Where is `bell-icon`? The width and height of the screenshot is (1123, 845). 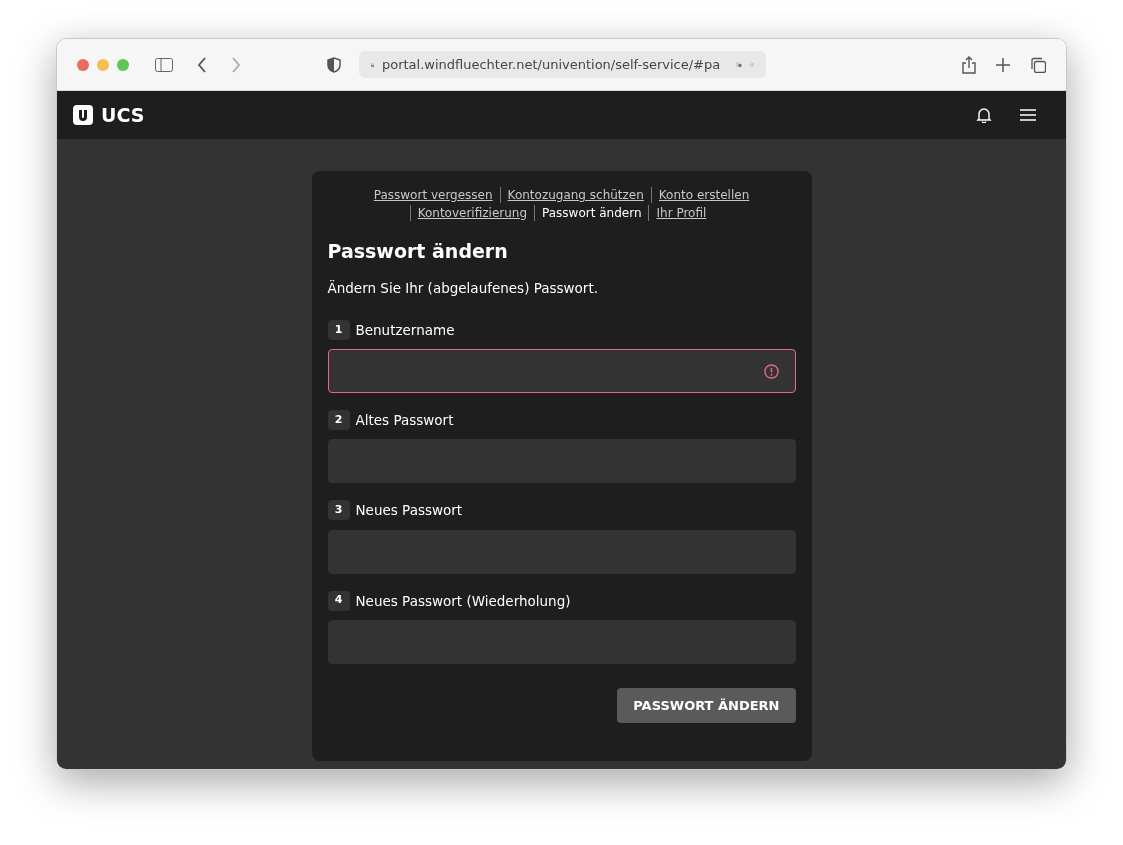 bell-icon is located at coordinates (984, 115).